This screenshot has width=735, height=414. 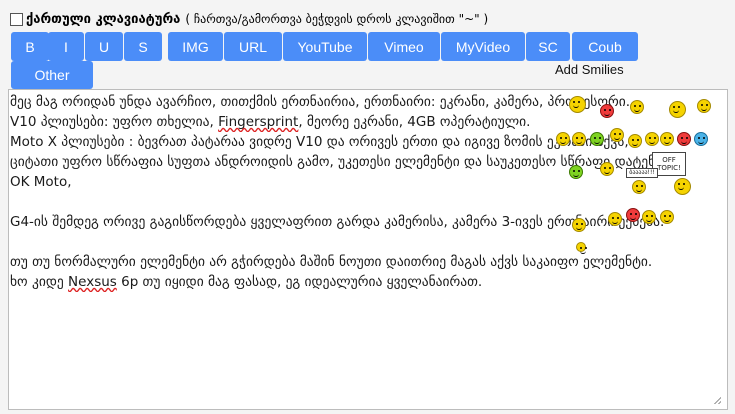 What do you see at coordinates (717, 400) in the screenshot?
I see `resize-grip-icon` at bounding box center [717, 400].